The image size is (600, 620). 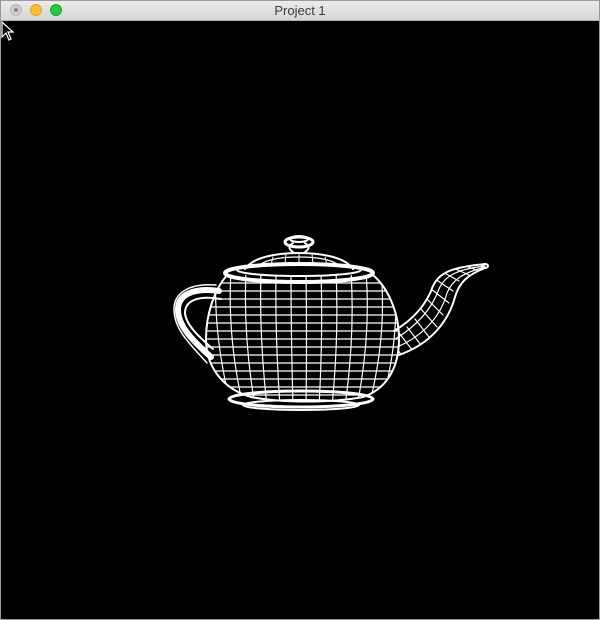 I want to click on title-bar: Project 1, so click(x=300, y=11).